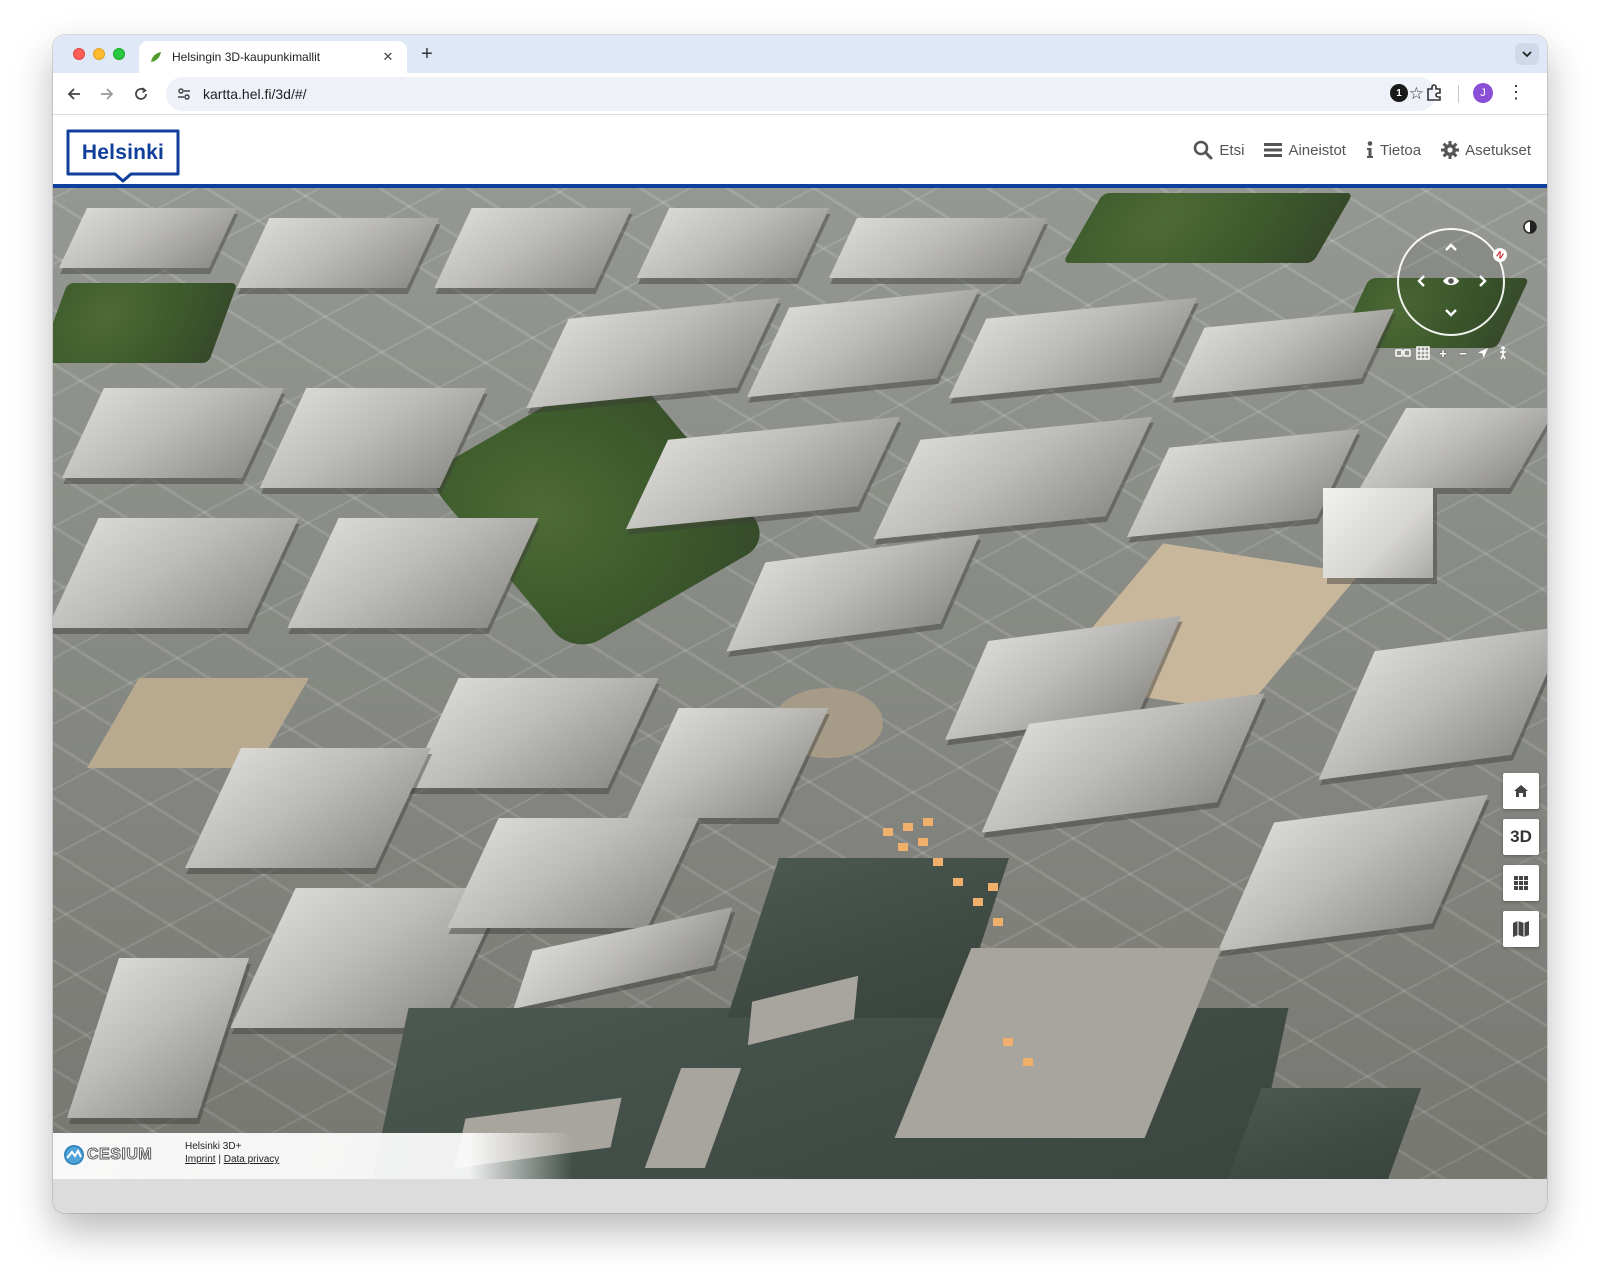 The height and width of the screenshot is (1284, 1600). What do you see at coordinates (1218, 150) in the screenshot?
I see `nav-search: Etsi` at bounding box center [1218, 150].